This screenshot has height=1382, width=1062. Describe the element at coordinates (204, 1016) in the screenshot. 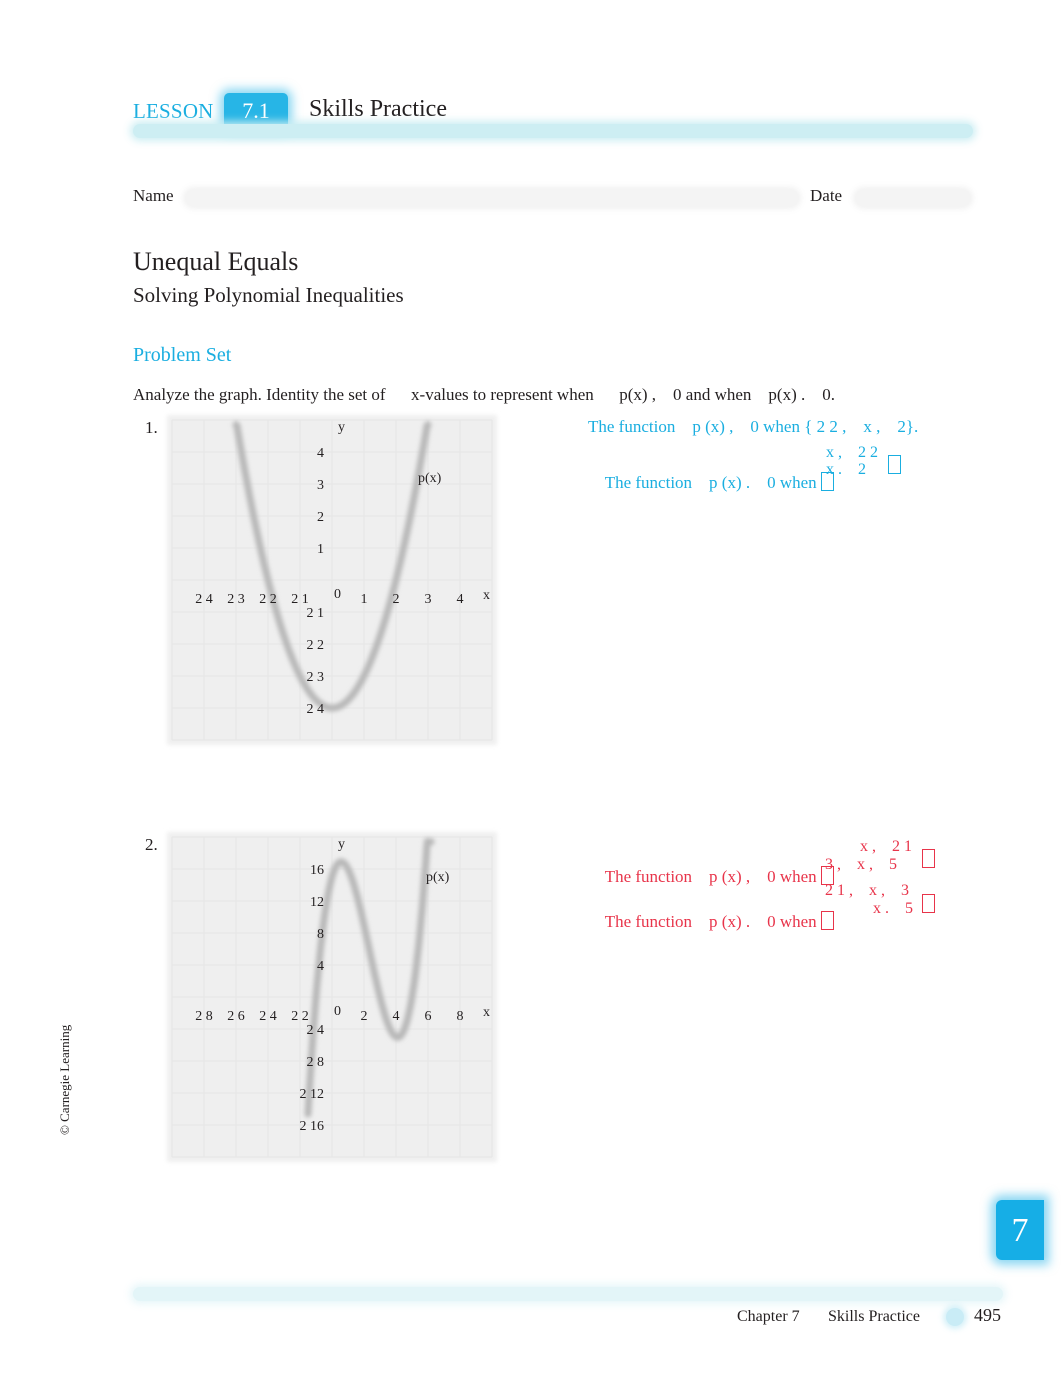

I see `x-tick-label: 2 8` at that location.